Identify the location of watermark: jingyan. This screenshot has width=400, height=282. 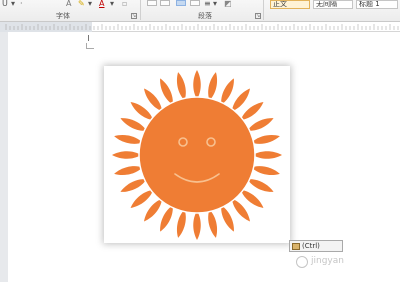
(348, 266).